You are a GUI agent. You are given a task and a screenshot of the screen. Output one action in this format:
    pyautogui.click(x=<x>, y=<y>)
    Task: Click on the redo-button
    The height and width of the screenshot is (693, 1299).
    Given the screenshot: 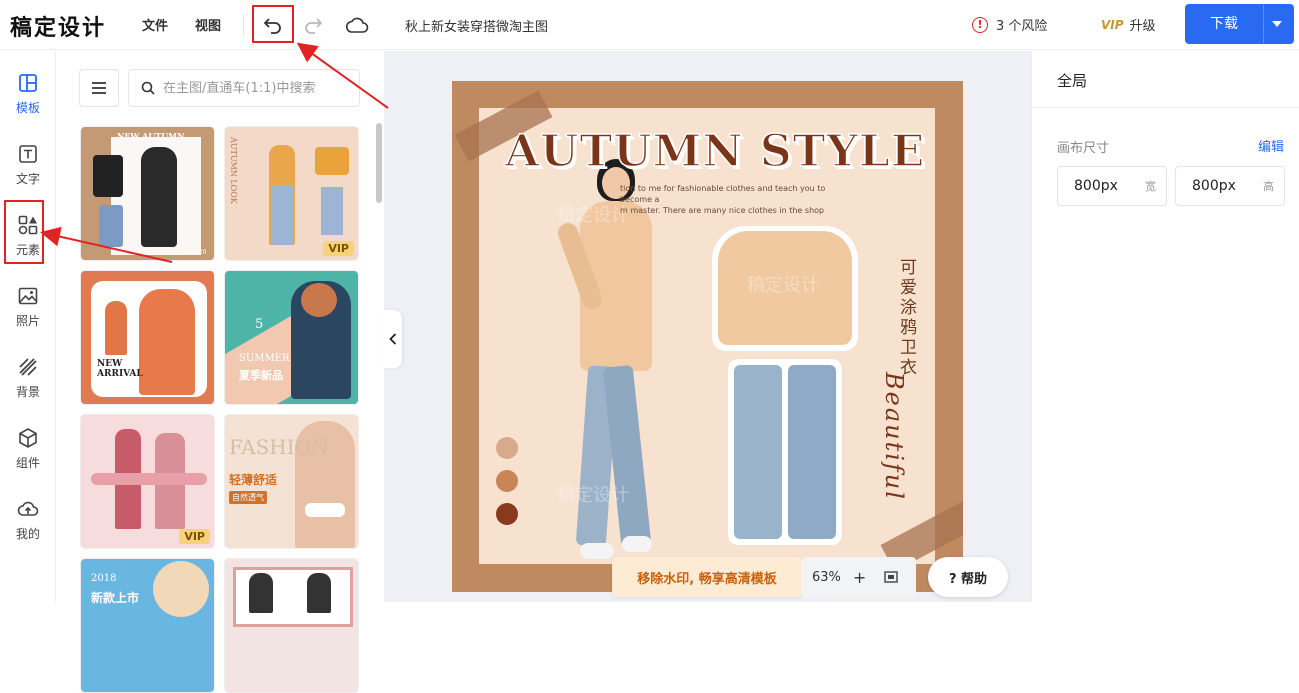 What is the action you would take?
    pyautogui.click(x=313, y=25)
    